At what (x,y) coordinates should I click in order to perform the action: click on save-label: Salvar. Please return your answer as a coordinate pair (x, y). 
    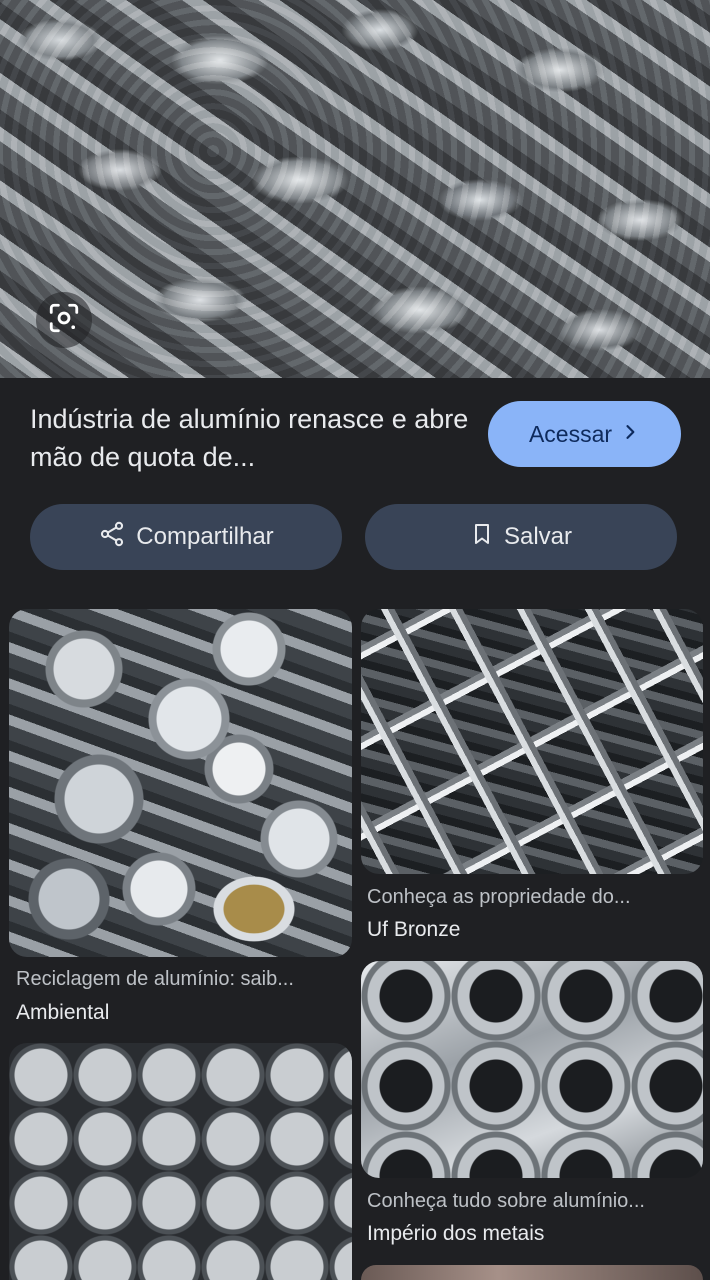
    Looking at the image, I should click on (538, 536).